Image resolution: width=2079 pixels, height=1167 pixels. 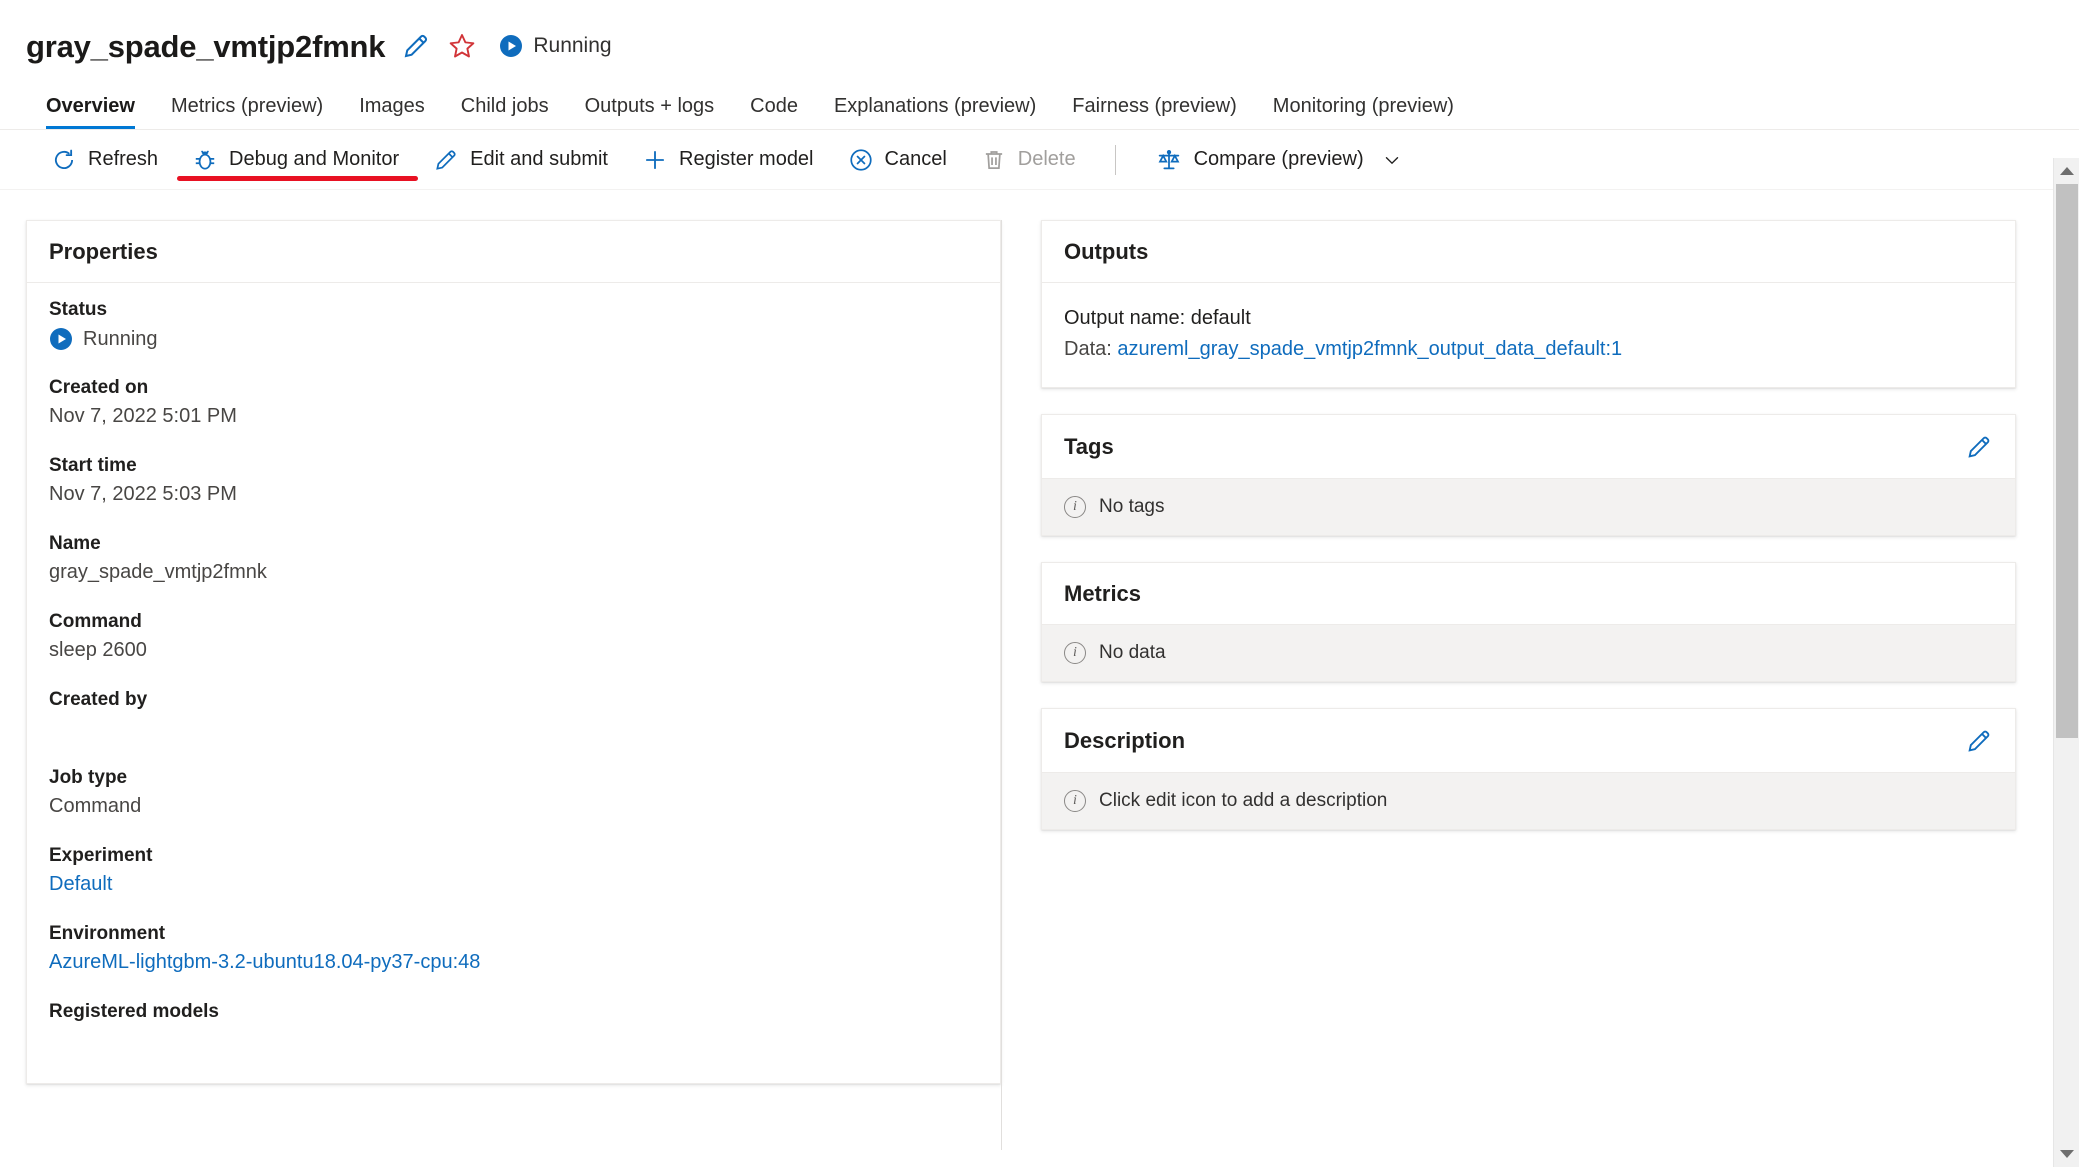 I want to click on tab-images: Images, so click(x=392, y=112).